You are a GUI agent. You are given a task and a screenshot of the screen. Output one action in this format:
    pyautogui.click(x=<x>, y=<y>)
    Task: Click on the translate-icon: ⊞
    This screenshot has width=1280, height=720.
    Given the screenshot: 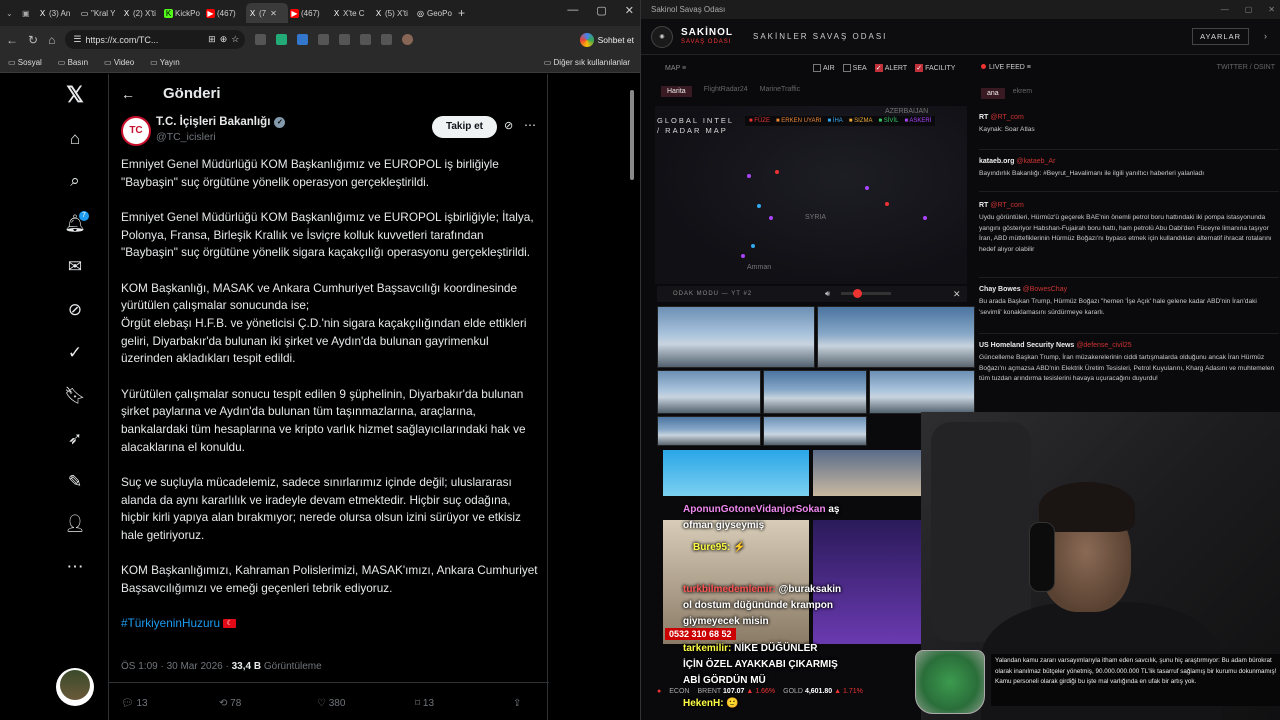 What is the action you would take?
    pyautogui.click(x=212, y=39)
    